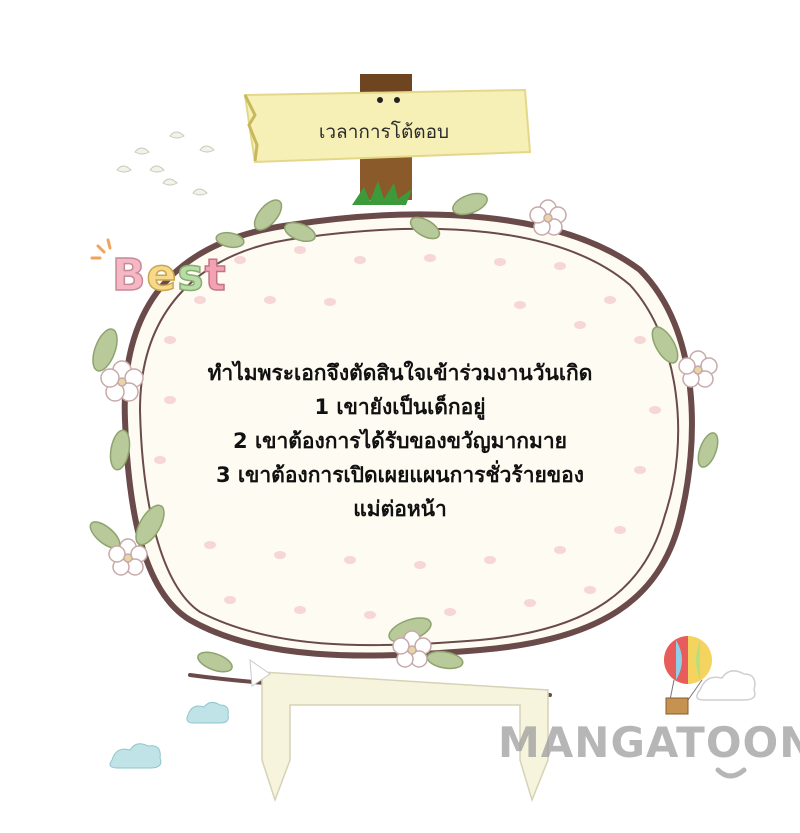 The image size is (800, 833). What do you see at coordinates (400, 407) in the screenshot?
I see `answer-option-1: 1 เขายังเป็นเด็กอยู่` at bounding box center [400, 407].